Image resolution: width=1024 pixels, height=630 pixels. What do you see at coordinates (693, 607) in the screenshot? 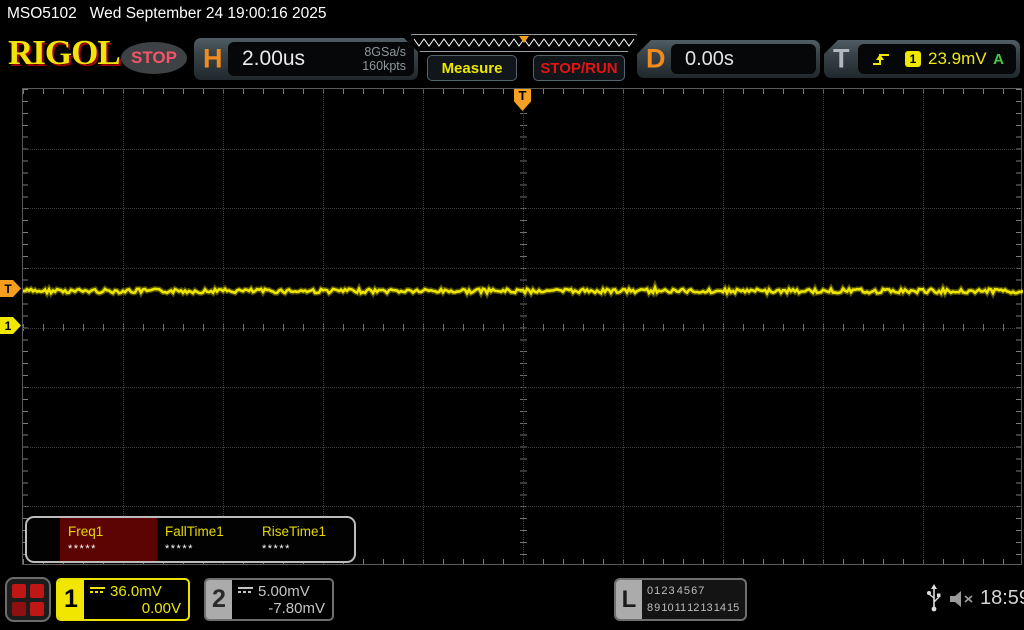
I see `digital-channels-row2: 8 9 10 11 12 13 14 15` at bounding box center [693, 607].